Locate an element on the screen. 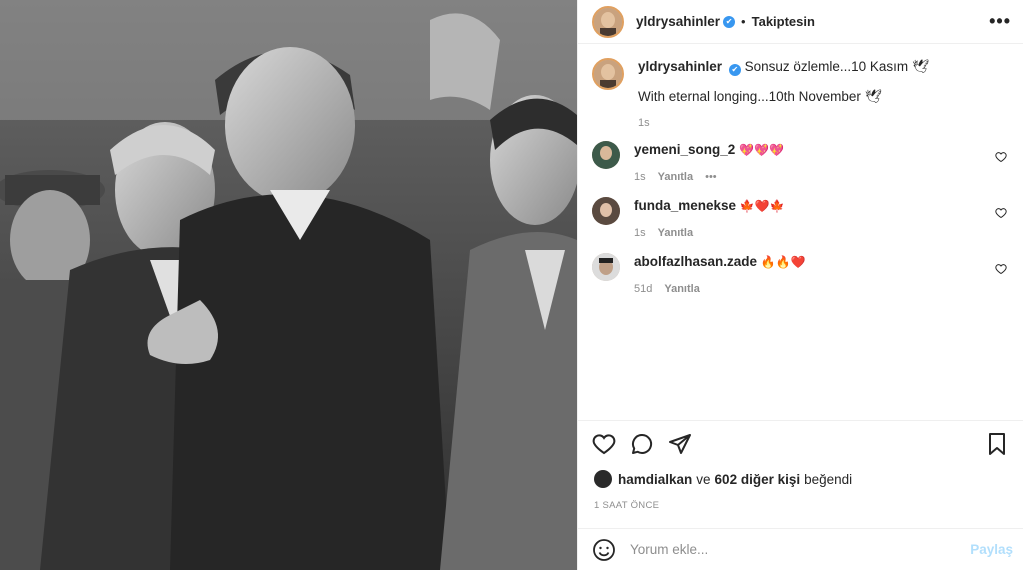  add-comment-bar: Yorum ekle... Paylaş is located at coordinates (800, 549).